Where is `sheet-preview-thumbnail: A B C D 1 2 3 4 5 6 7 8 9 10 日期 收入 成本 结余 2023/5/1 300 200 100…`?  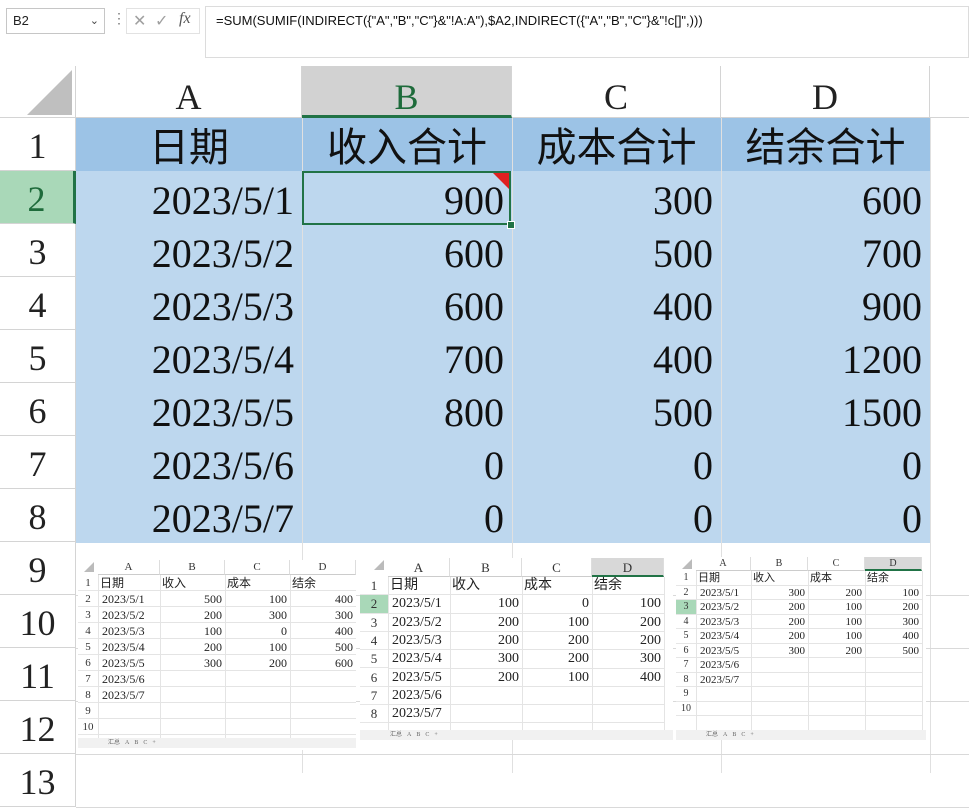
sheet-preview-thumbnail: A B C D 1 2 3 4 5 6 7 8 9 10 日期 收入 成本 结余 2023/5/1 300 200 100… is located at coordinates (801, 648).